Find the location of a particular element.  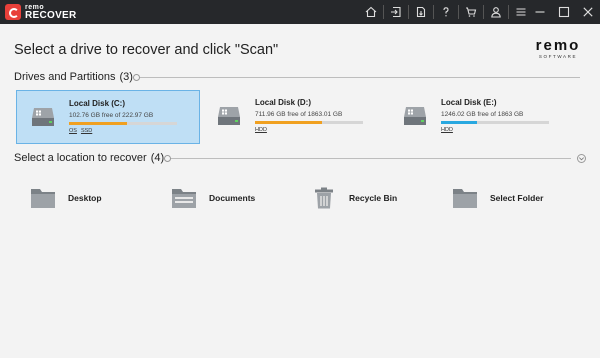

drives-section-header: Drives and Partitions (3) is located at coordinates (300, 77).